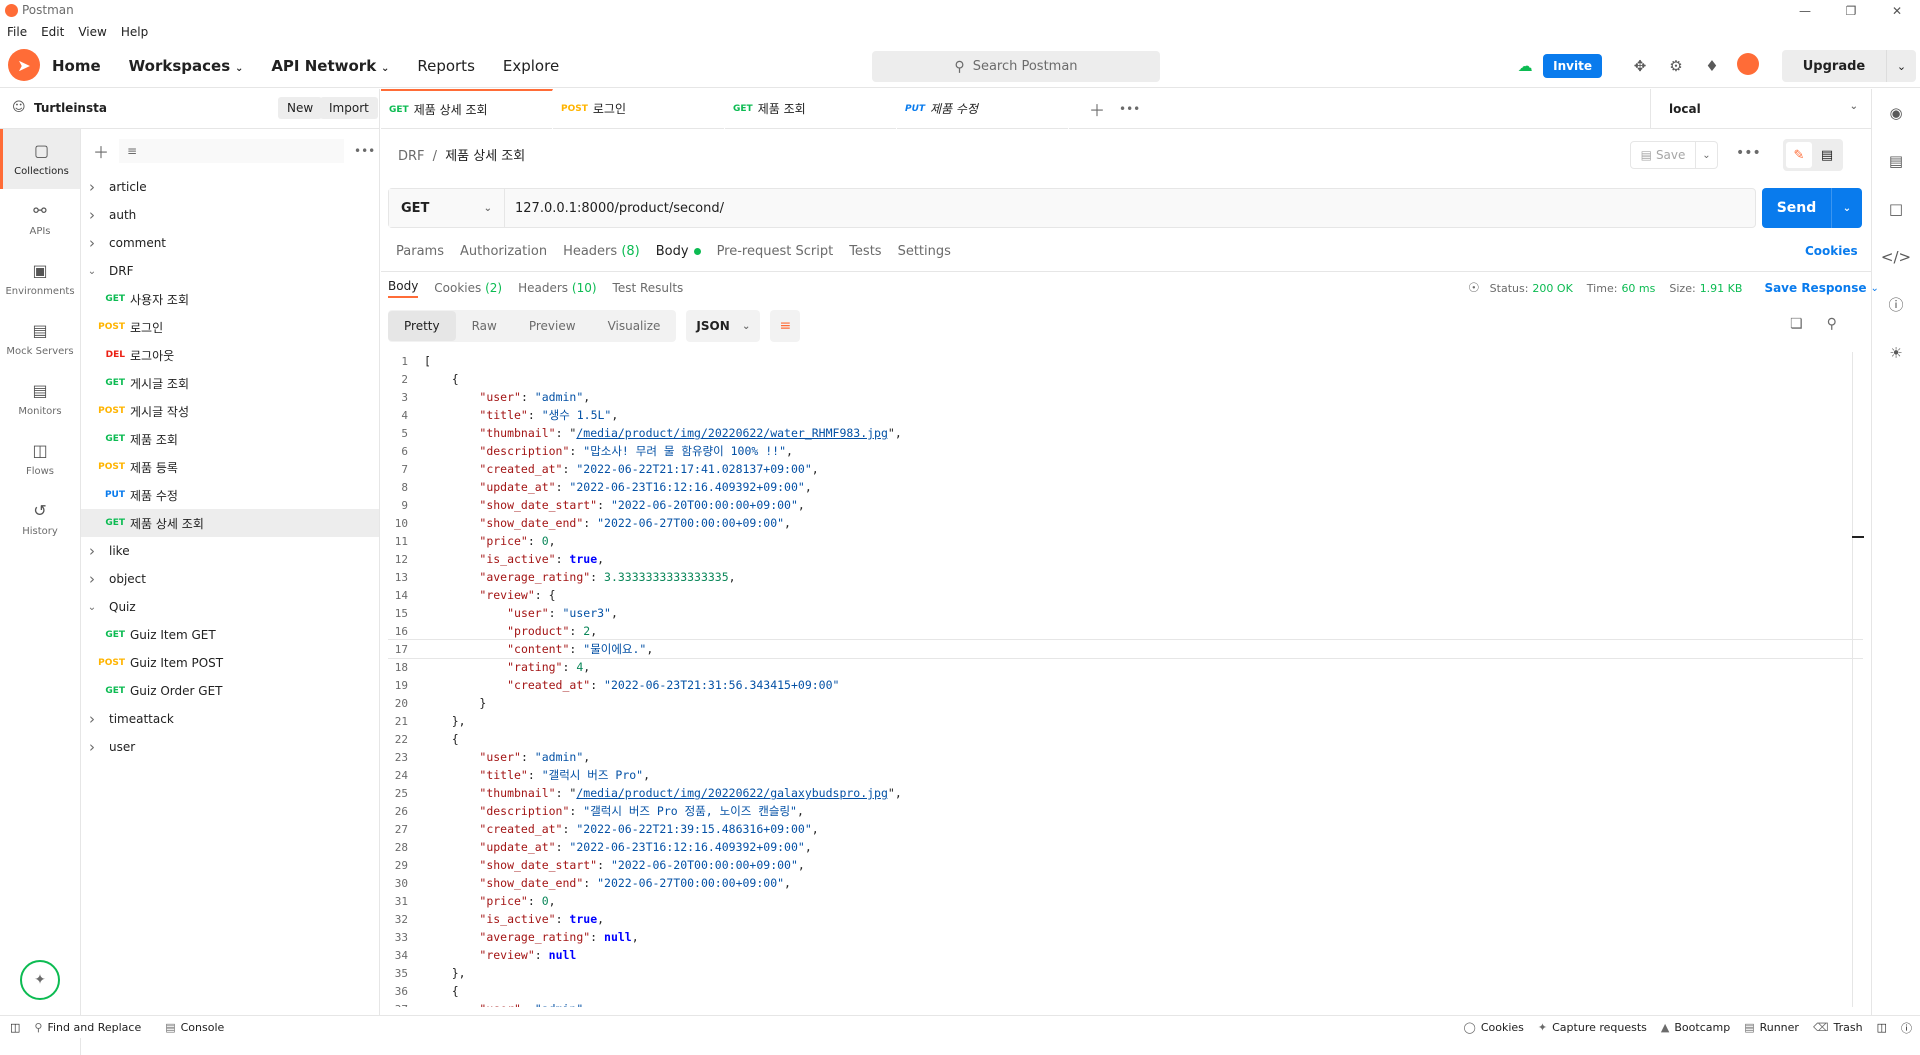 This screenshot has width=1920, height=1055. Describe the element at coordinates (1897, 11) in the screenshot. I see `close-icon: ✕` at that location.